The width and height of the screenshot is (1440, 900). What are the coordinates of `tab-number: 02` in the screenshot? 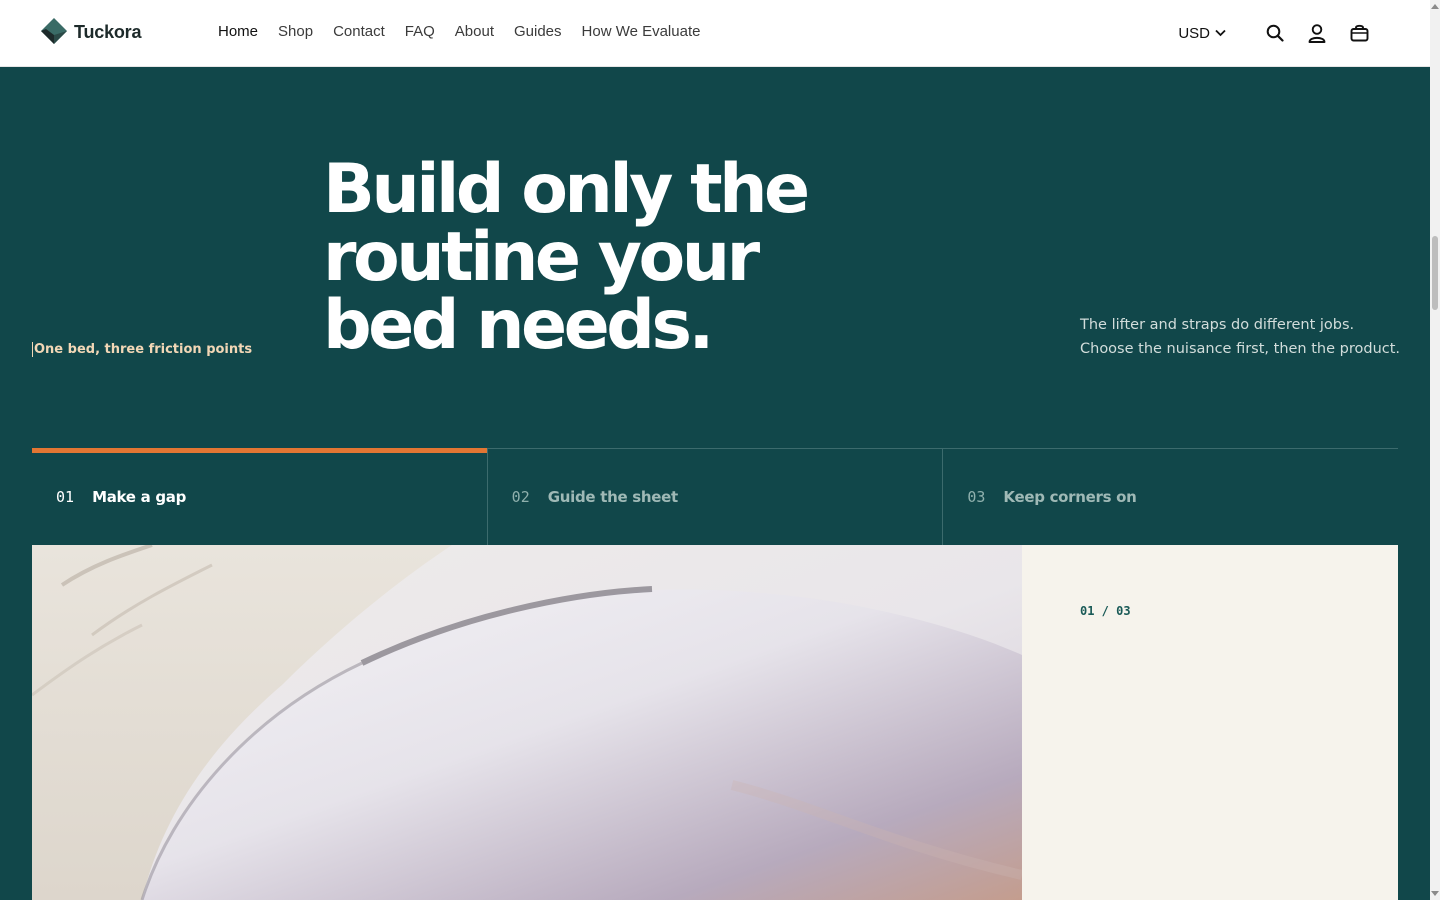 It's located at (520, 497).